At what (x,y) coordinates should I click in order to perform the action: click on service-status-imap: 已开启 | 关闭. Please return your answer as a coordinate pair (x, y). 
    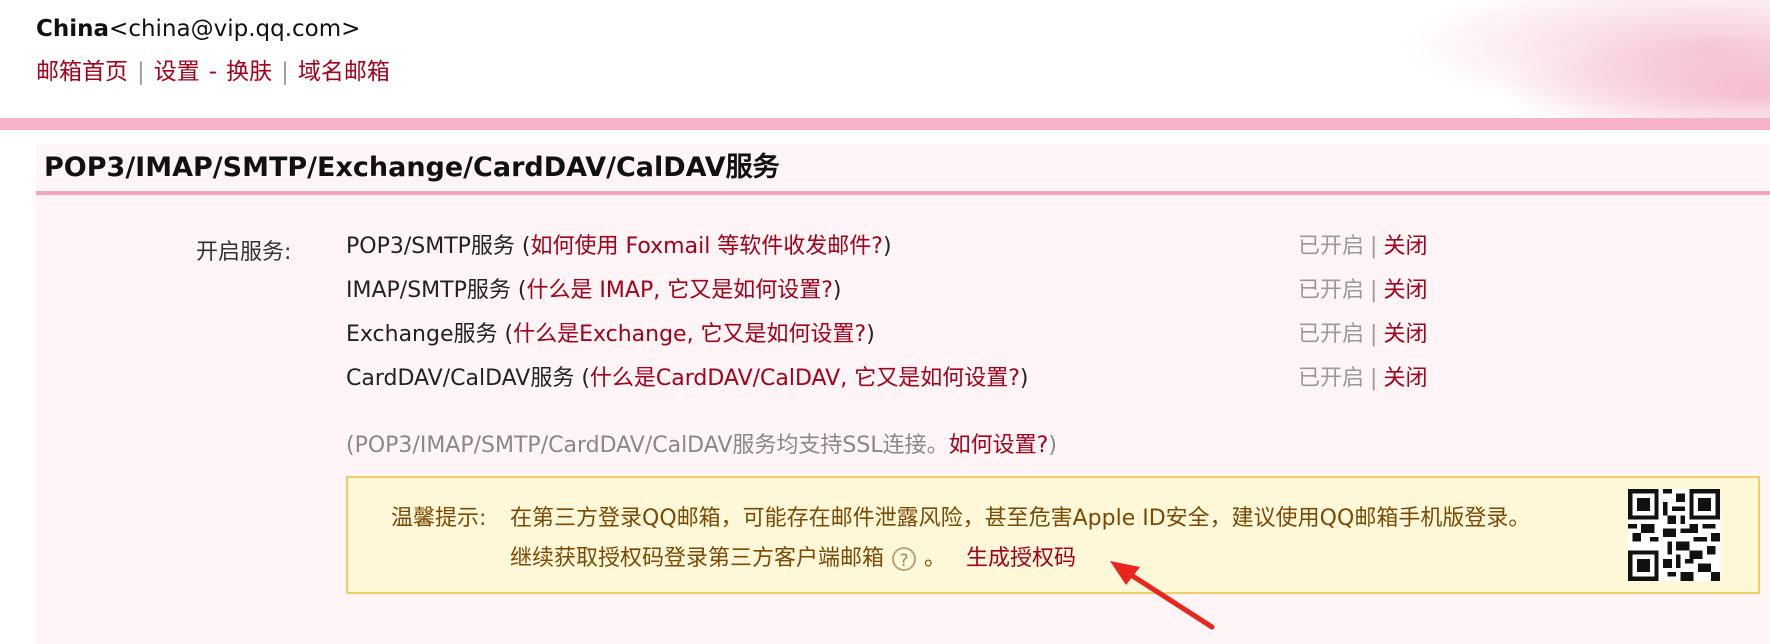
    Looking at the image, I should click on (1362, 288).